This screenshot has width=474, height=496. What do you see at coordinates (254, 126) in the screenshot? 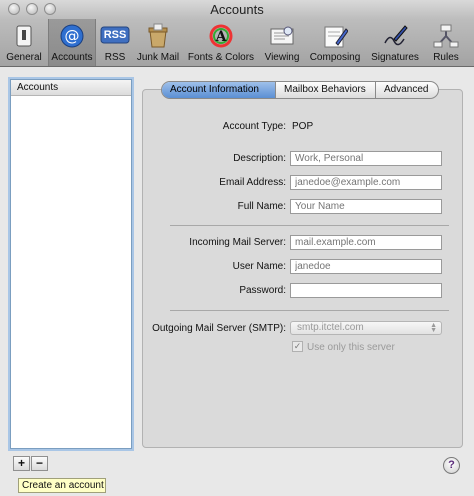
I see `account-type-label: Account Type:` at bounding box center [254, 126].